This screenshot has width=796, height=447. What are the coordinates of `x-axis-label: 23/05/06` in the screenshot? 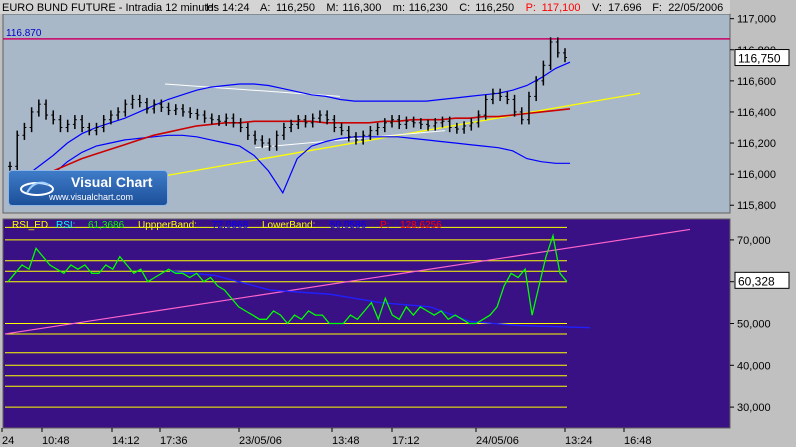 It's located at (260, 441).